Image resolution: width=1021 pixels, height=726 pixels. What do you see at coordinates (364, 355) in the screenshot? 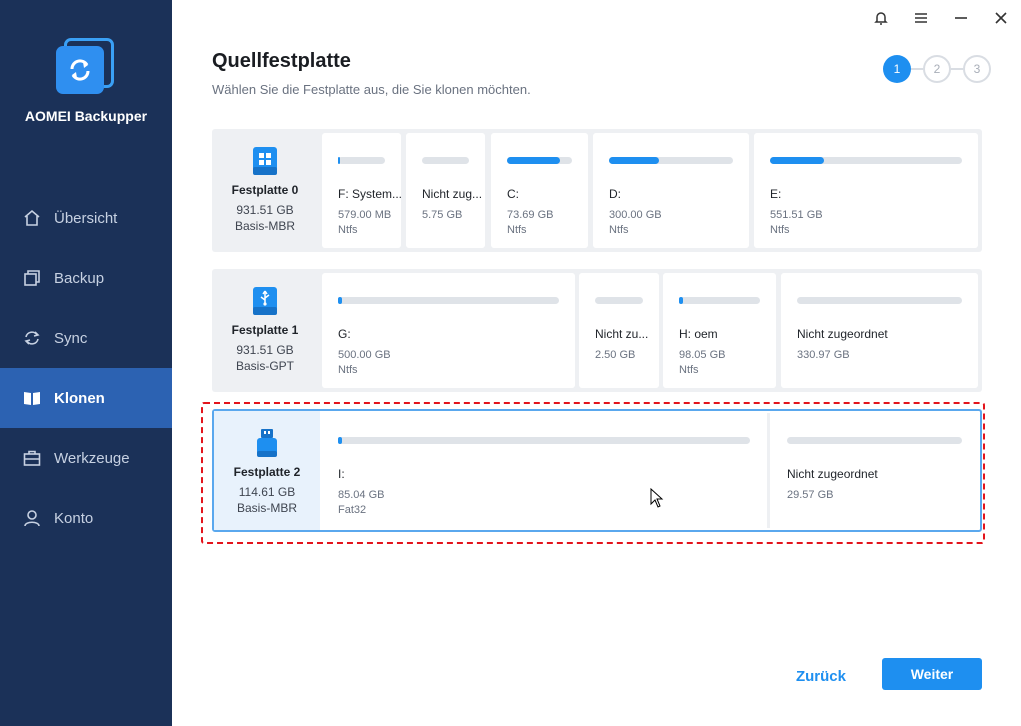
I see `partition-size: 500.00 GB` at bounding box center [364, 355].